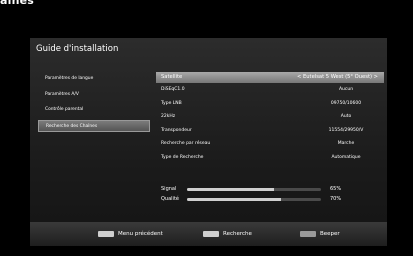 The width and height of the screenshot is (413, 256). Describe the element at coordinates (337, 77) in the screenshot. I see `satellite-selector: < Eutelsat 5 West (5° Ouest) >` at that location.